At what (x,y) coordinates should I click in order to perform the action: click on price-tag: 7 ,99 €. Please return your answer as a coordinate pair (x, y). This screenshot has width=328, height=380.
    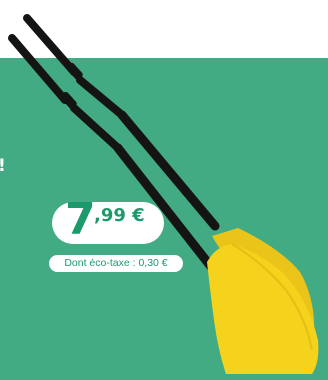
    Looking at the image, I should click on (108, 221).